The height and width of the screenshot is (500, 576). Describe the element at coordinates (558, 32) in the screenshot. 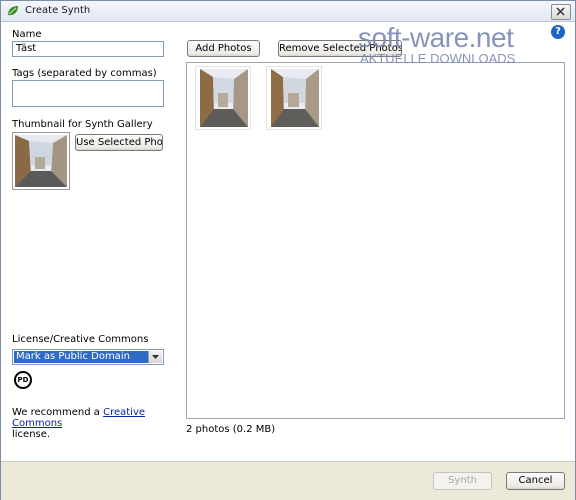

I see `help-icon: ?` at that location.